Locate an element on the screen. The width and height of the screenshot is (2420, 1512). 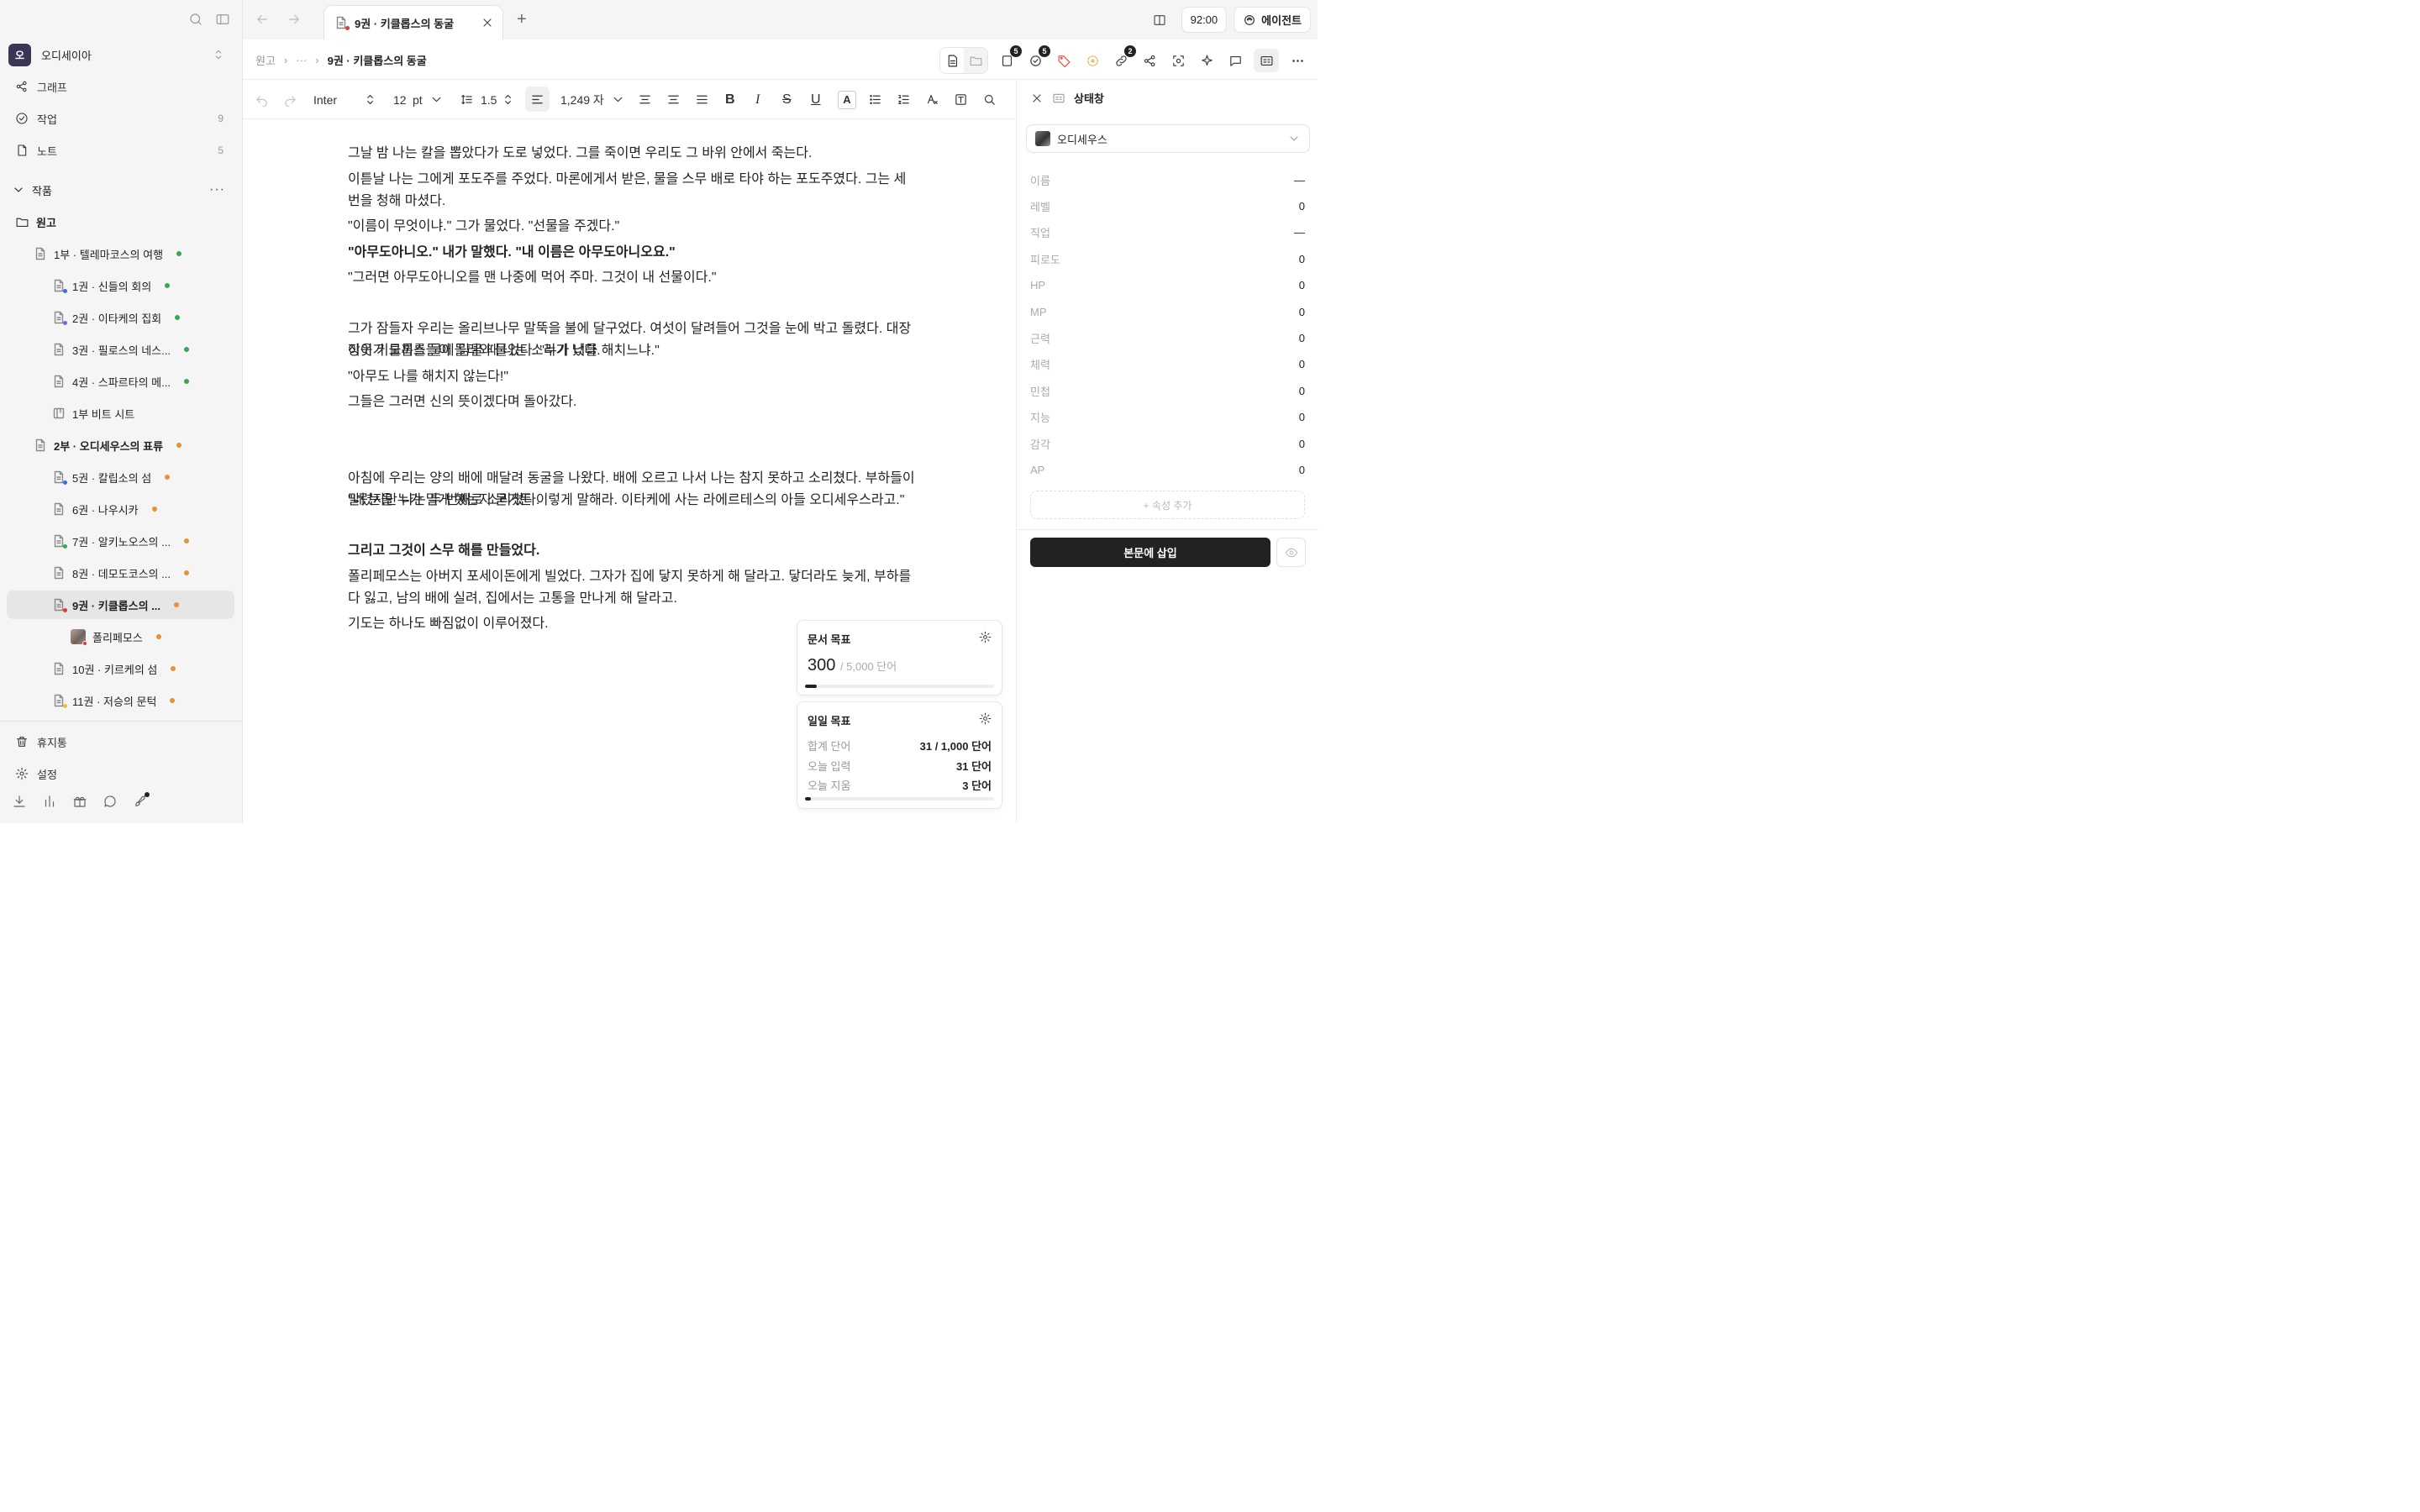
tree-folder: 원고 is located at coordinates (120, 221).